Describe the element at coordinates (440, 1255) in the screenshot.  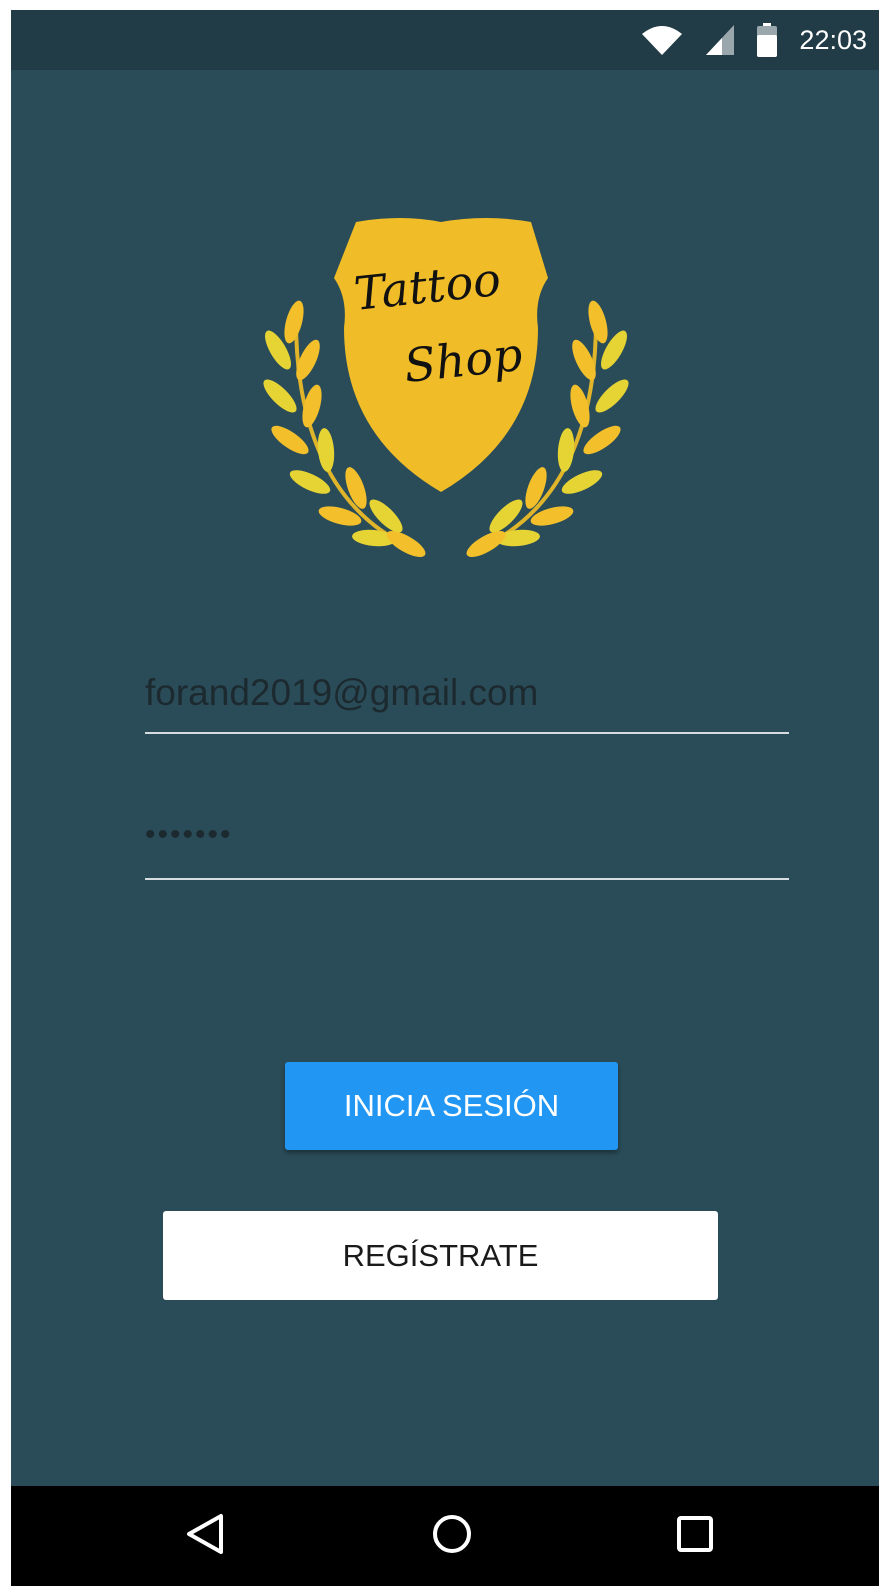
I see `register-button: REGÍSTRATE` at that location.